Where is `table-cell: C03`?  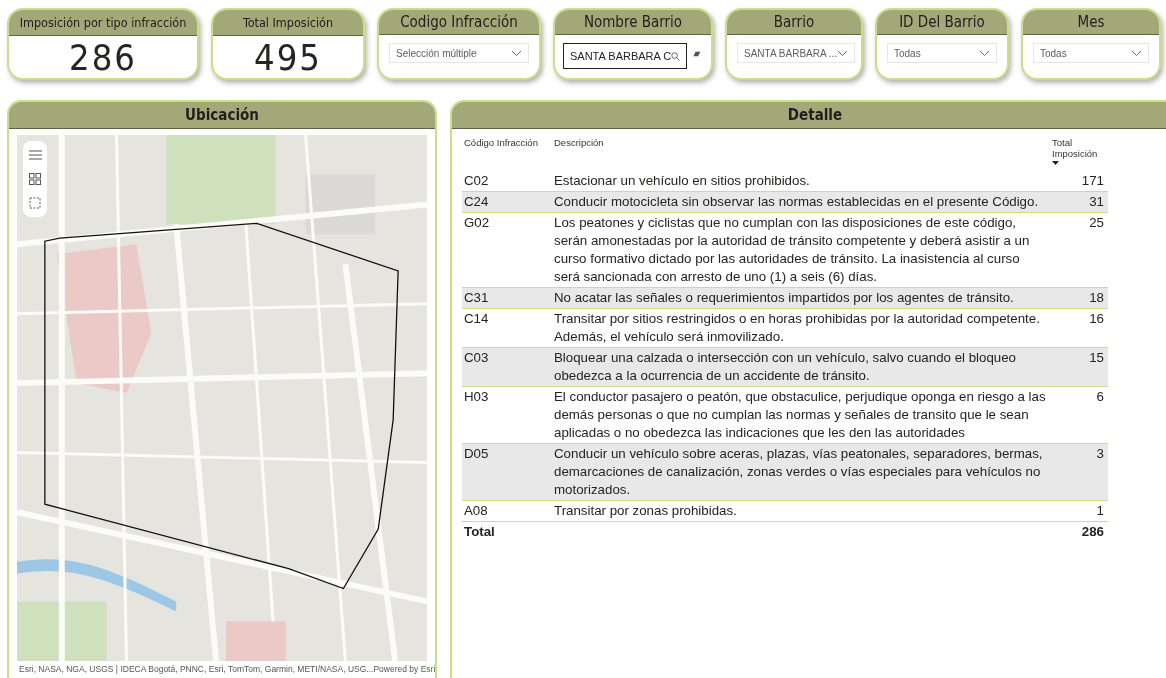
table-cell: C03 is located at coordinates (507, 367).